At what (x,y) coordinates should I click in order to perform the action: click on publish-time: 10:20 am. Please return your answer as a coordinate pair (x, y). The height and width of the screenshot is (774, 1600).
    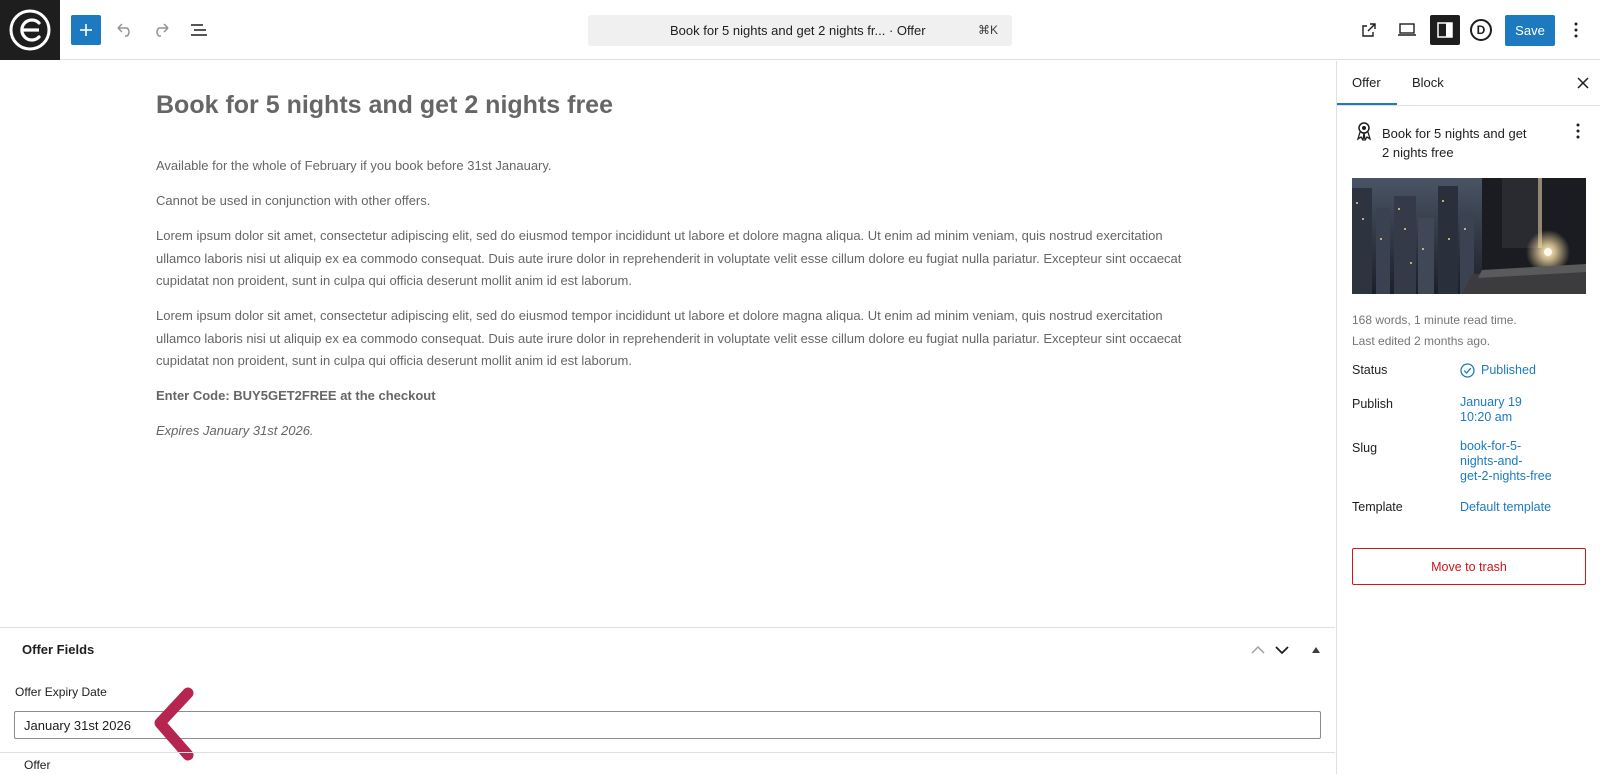
    Looking at the image, I should click on (1486, 417).